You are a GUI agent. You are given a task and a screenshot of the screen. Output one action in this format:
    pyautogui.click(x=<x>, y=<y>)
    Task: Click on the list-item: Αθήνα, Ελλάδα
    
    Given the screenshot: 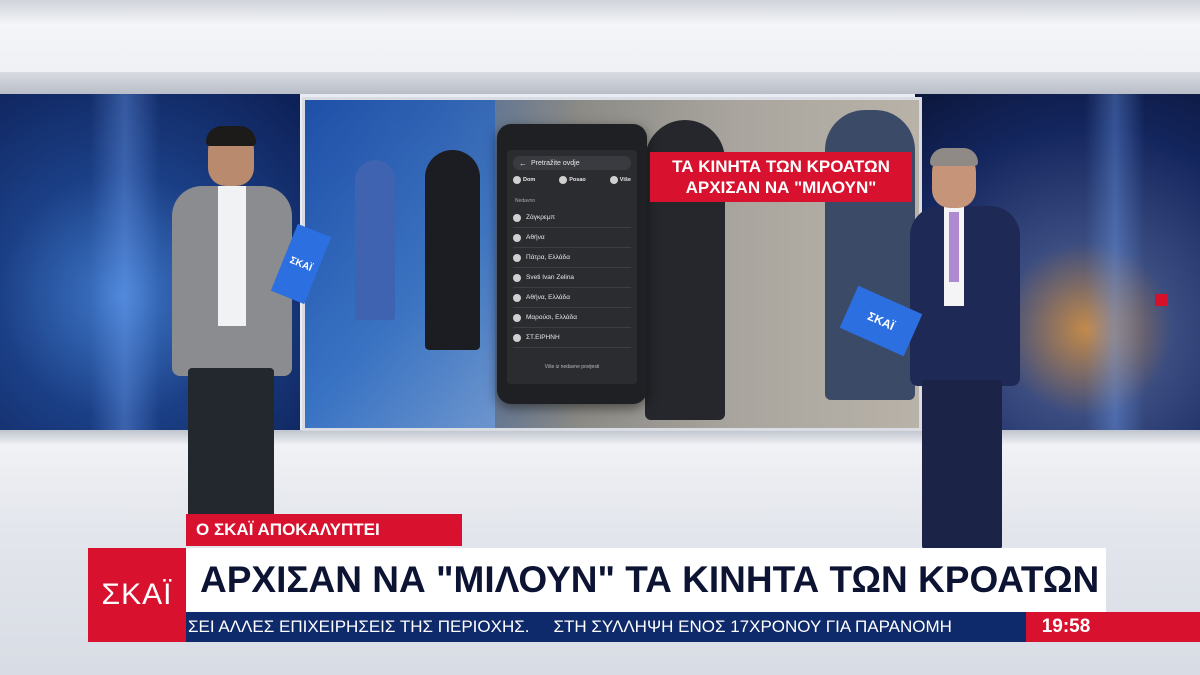 What is the action you would take?
    pyautogui.click(x=572, y=298)
    